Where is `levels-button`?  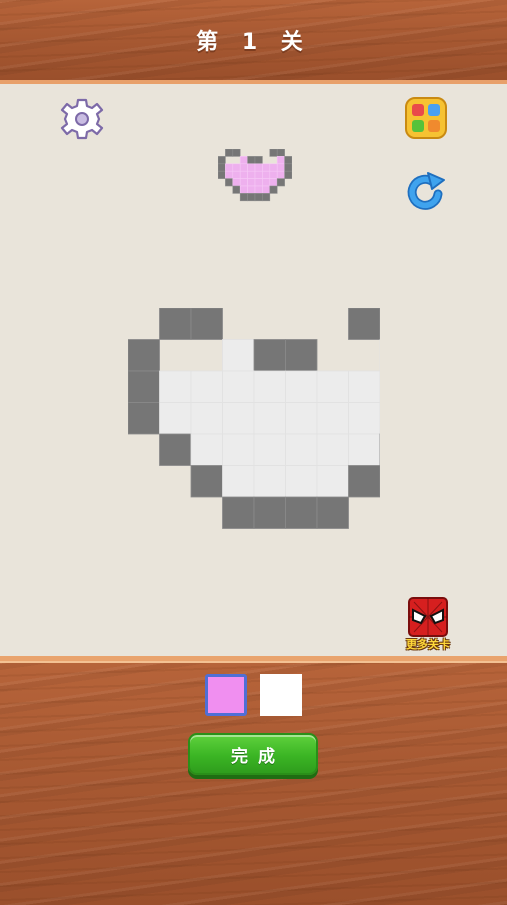 levels-button is located at coordinates (426, 118).